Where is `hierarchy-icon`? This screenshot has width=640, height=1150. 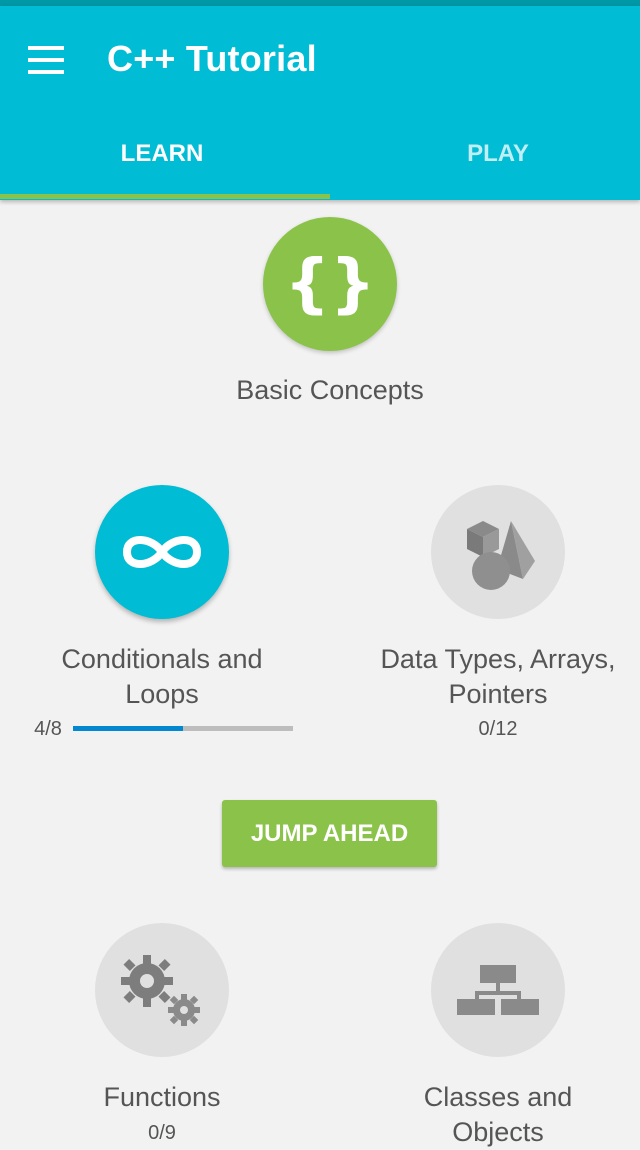 hierarchy-icon is located at coordinates (498, 990).